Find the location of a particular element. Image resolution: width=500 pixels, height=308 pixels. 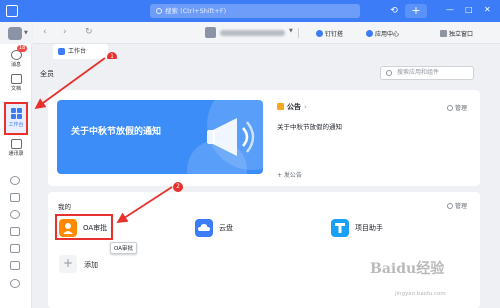

link-label: 独立窗口 is located at coordinates (461, 34).